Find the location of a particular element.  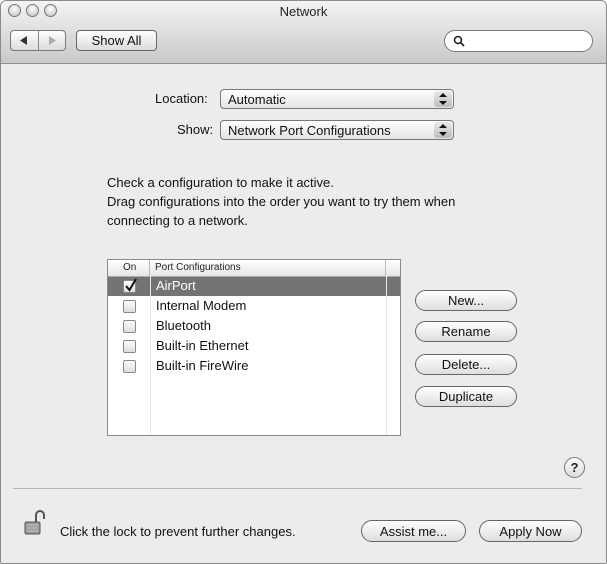

port-name: Bluetooth is located at coordinates (183, 325).